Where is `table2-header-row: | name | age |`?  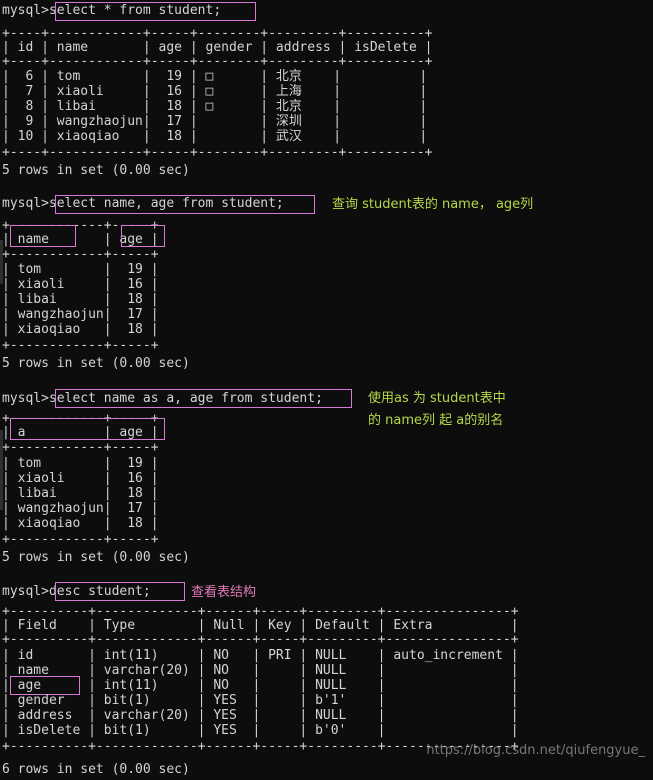 table2-header-row: | name | age | is located at coordinates (80, 239).